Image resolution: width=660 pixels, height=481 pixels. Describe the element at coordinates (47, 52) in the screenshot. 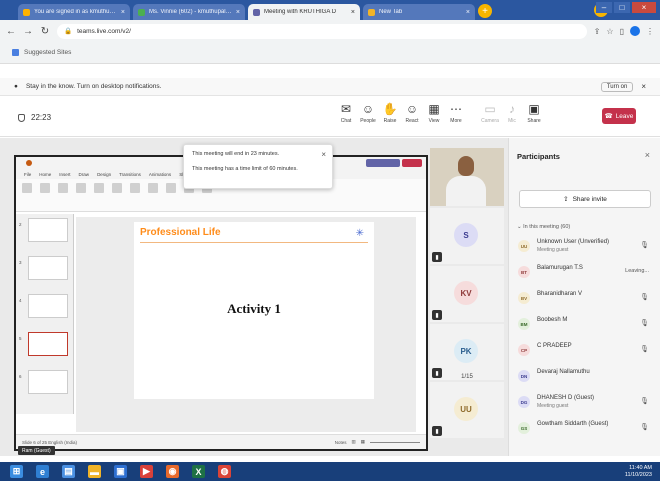

I see `bookmark-suggested-sites: Suggested Sites` at that location.